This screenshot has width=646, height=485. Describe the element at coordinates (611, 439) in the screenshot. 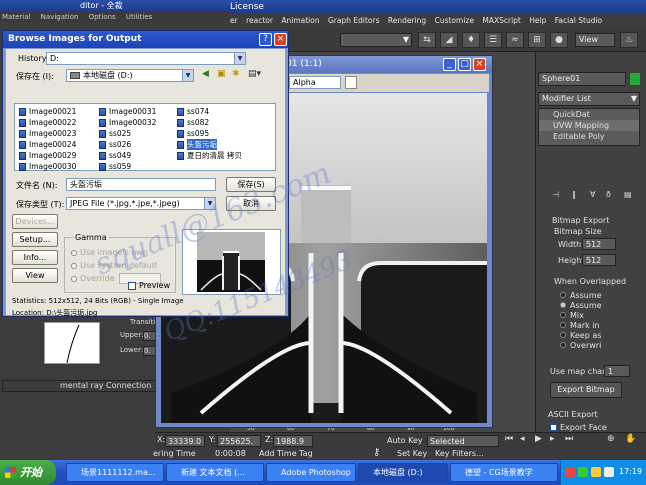

I see `zoom-icon: ⊕` at that location.